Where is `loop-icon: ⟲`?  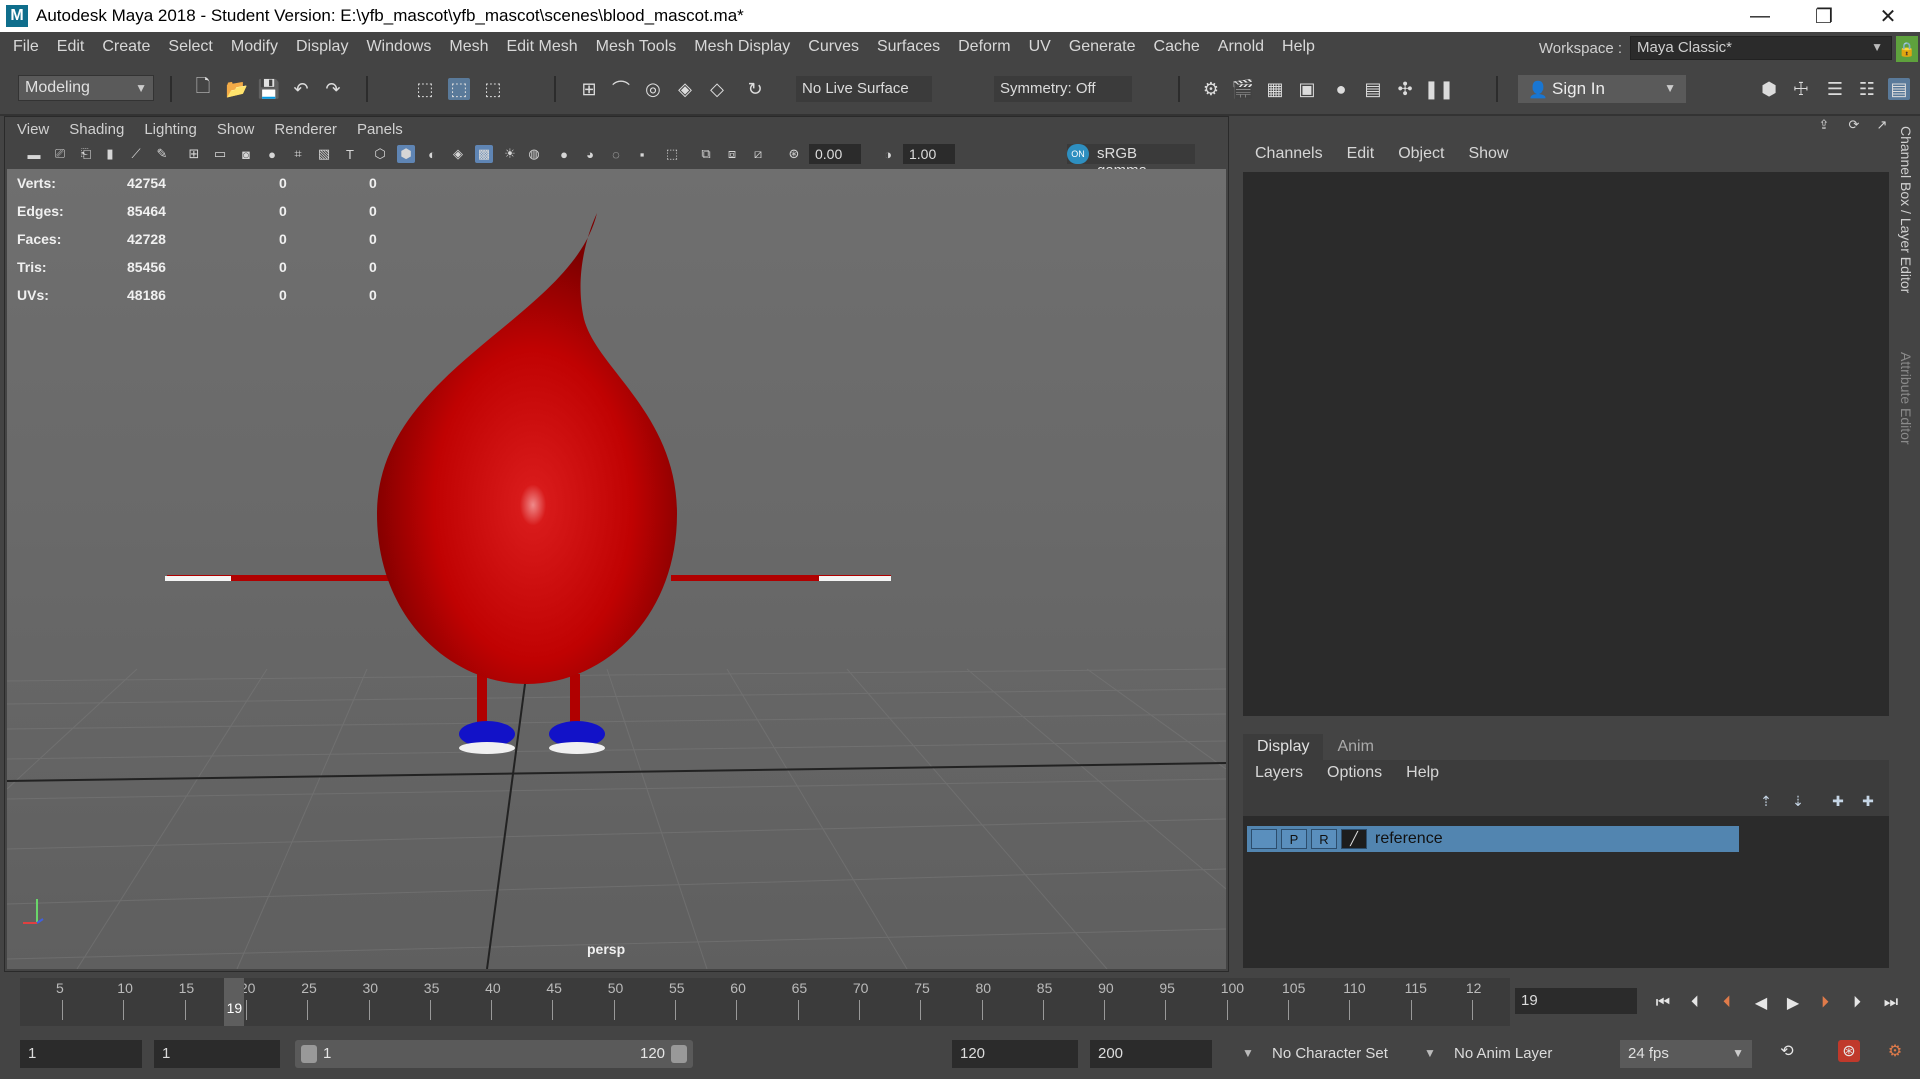
loop-icon: ⟲ is located at coordinates (1787, 1051).